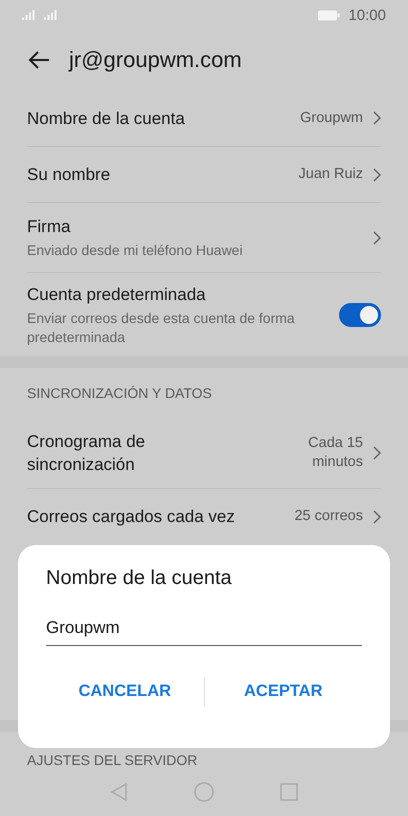 This screenshot has height=816, width=408. Describe the element at coordinates (328, 516) in the screenshot. I see `setting-value: 25 correos` at that location.